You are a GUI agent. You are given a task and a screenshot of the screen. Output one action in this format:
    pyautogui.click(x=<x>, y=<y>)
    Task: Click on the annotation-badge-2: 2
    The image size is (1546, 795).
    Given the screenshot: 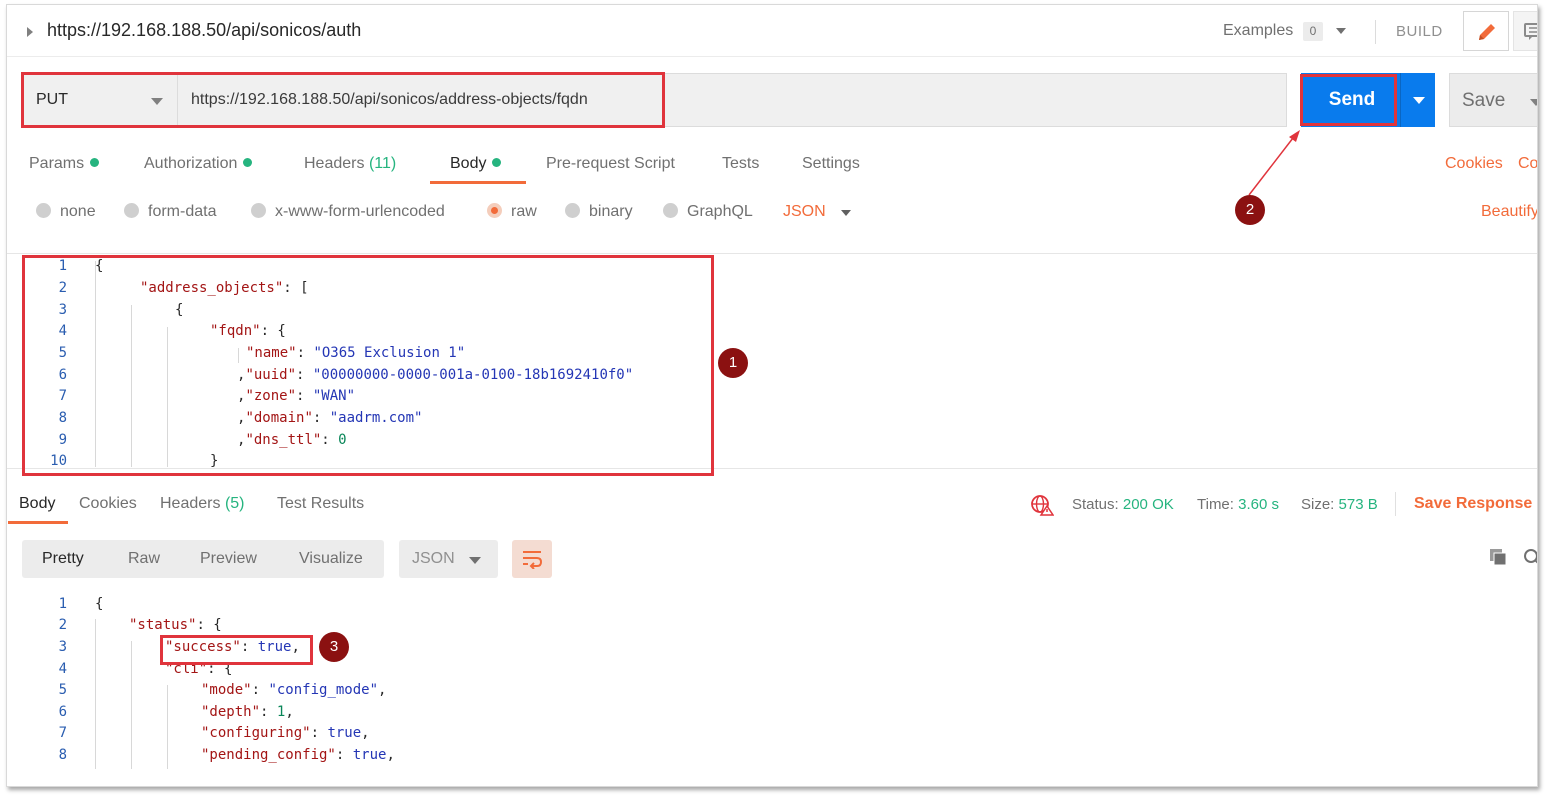 What is the action you would take?
    pyautogui.click(x=1250, y=210)
    